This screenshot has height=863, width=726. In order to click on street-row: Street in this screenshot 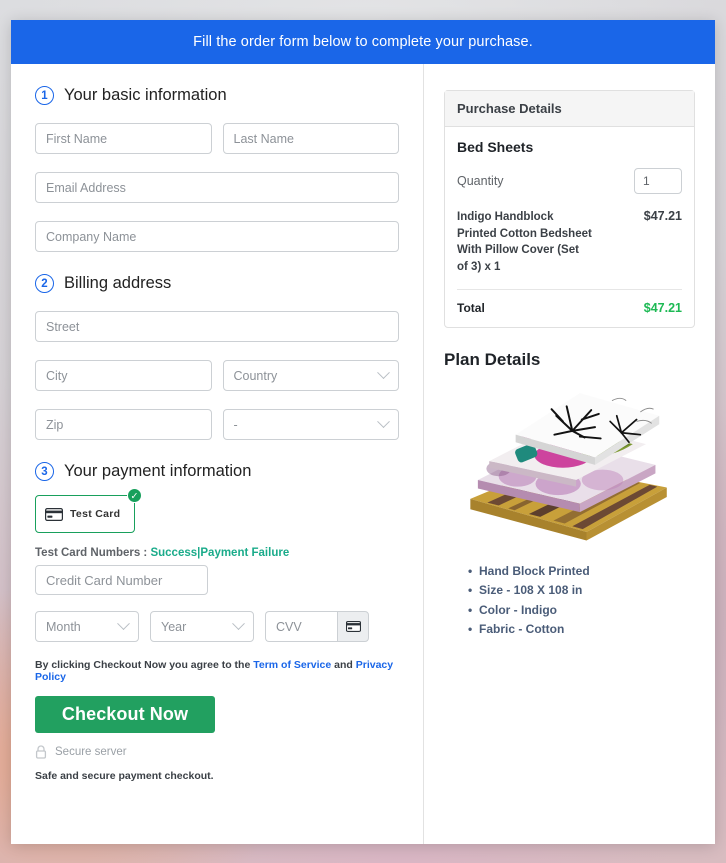, I will do `click(217, 326)`.